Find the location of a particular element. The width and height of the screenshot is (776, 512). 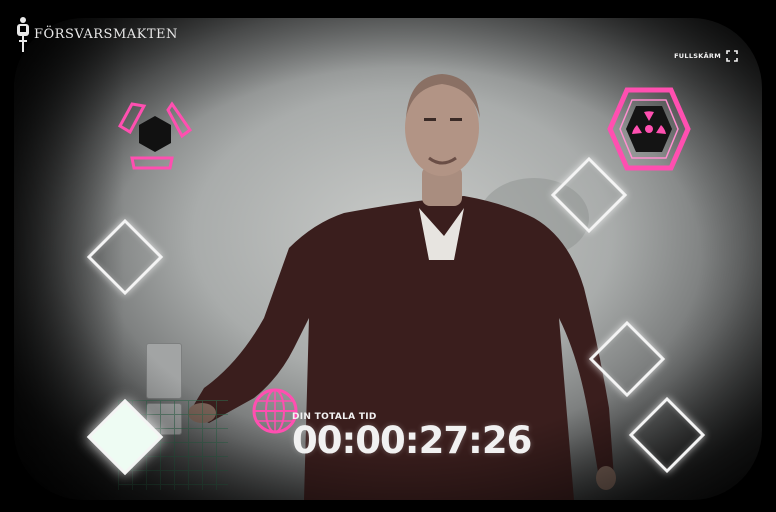

total-time-display: DIN TOTALA TID 00:00:27:26 is located at coordinates (412, 437).